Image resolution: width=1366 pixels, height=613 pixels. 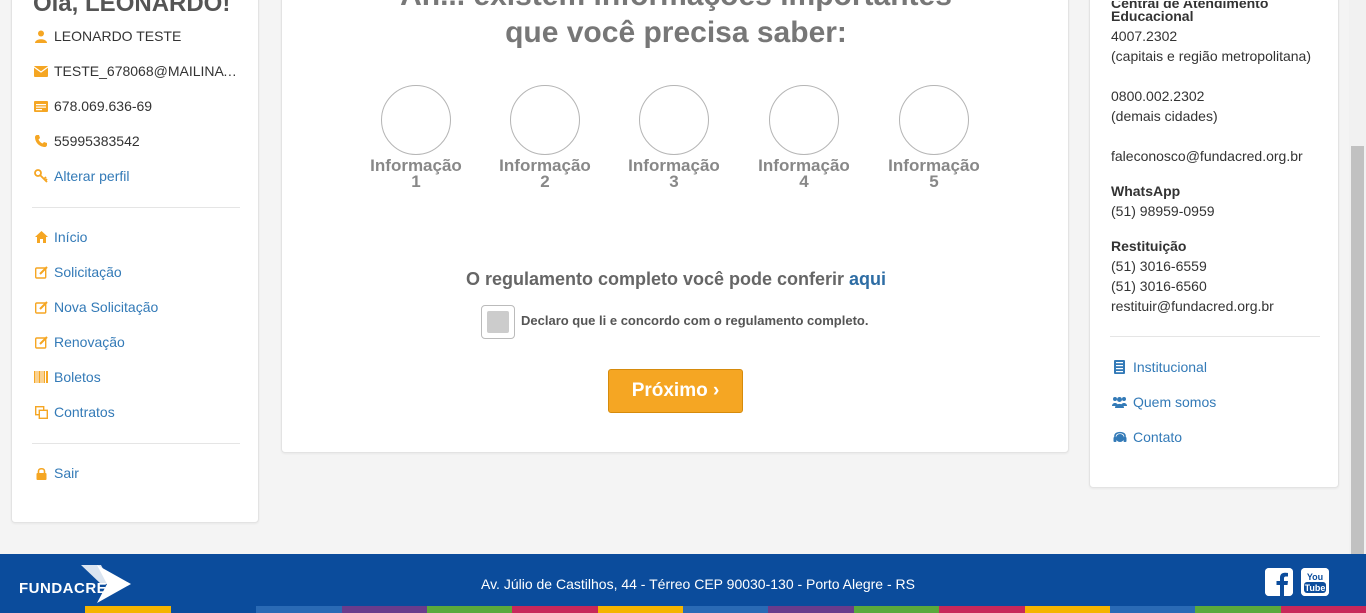 I want to click on nav-item-label: Renovação, so click(x=89, y=342).